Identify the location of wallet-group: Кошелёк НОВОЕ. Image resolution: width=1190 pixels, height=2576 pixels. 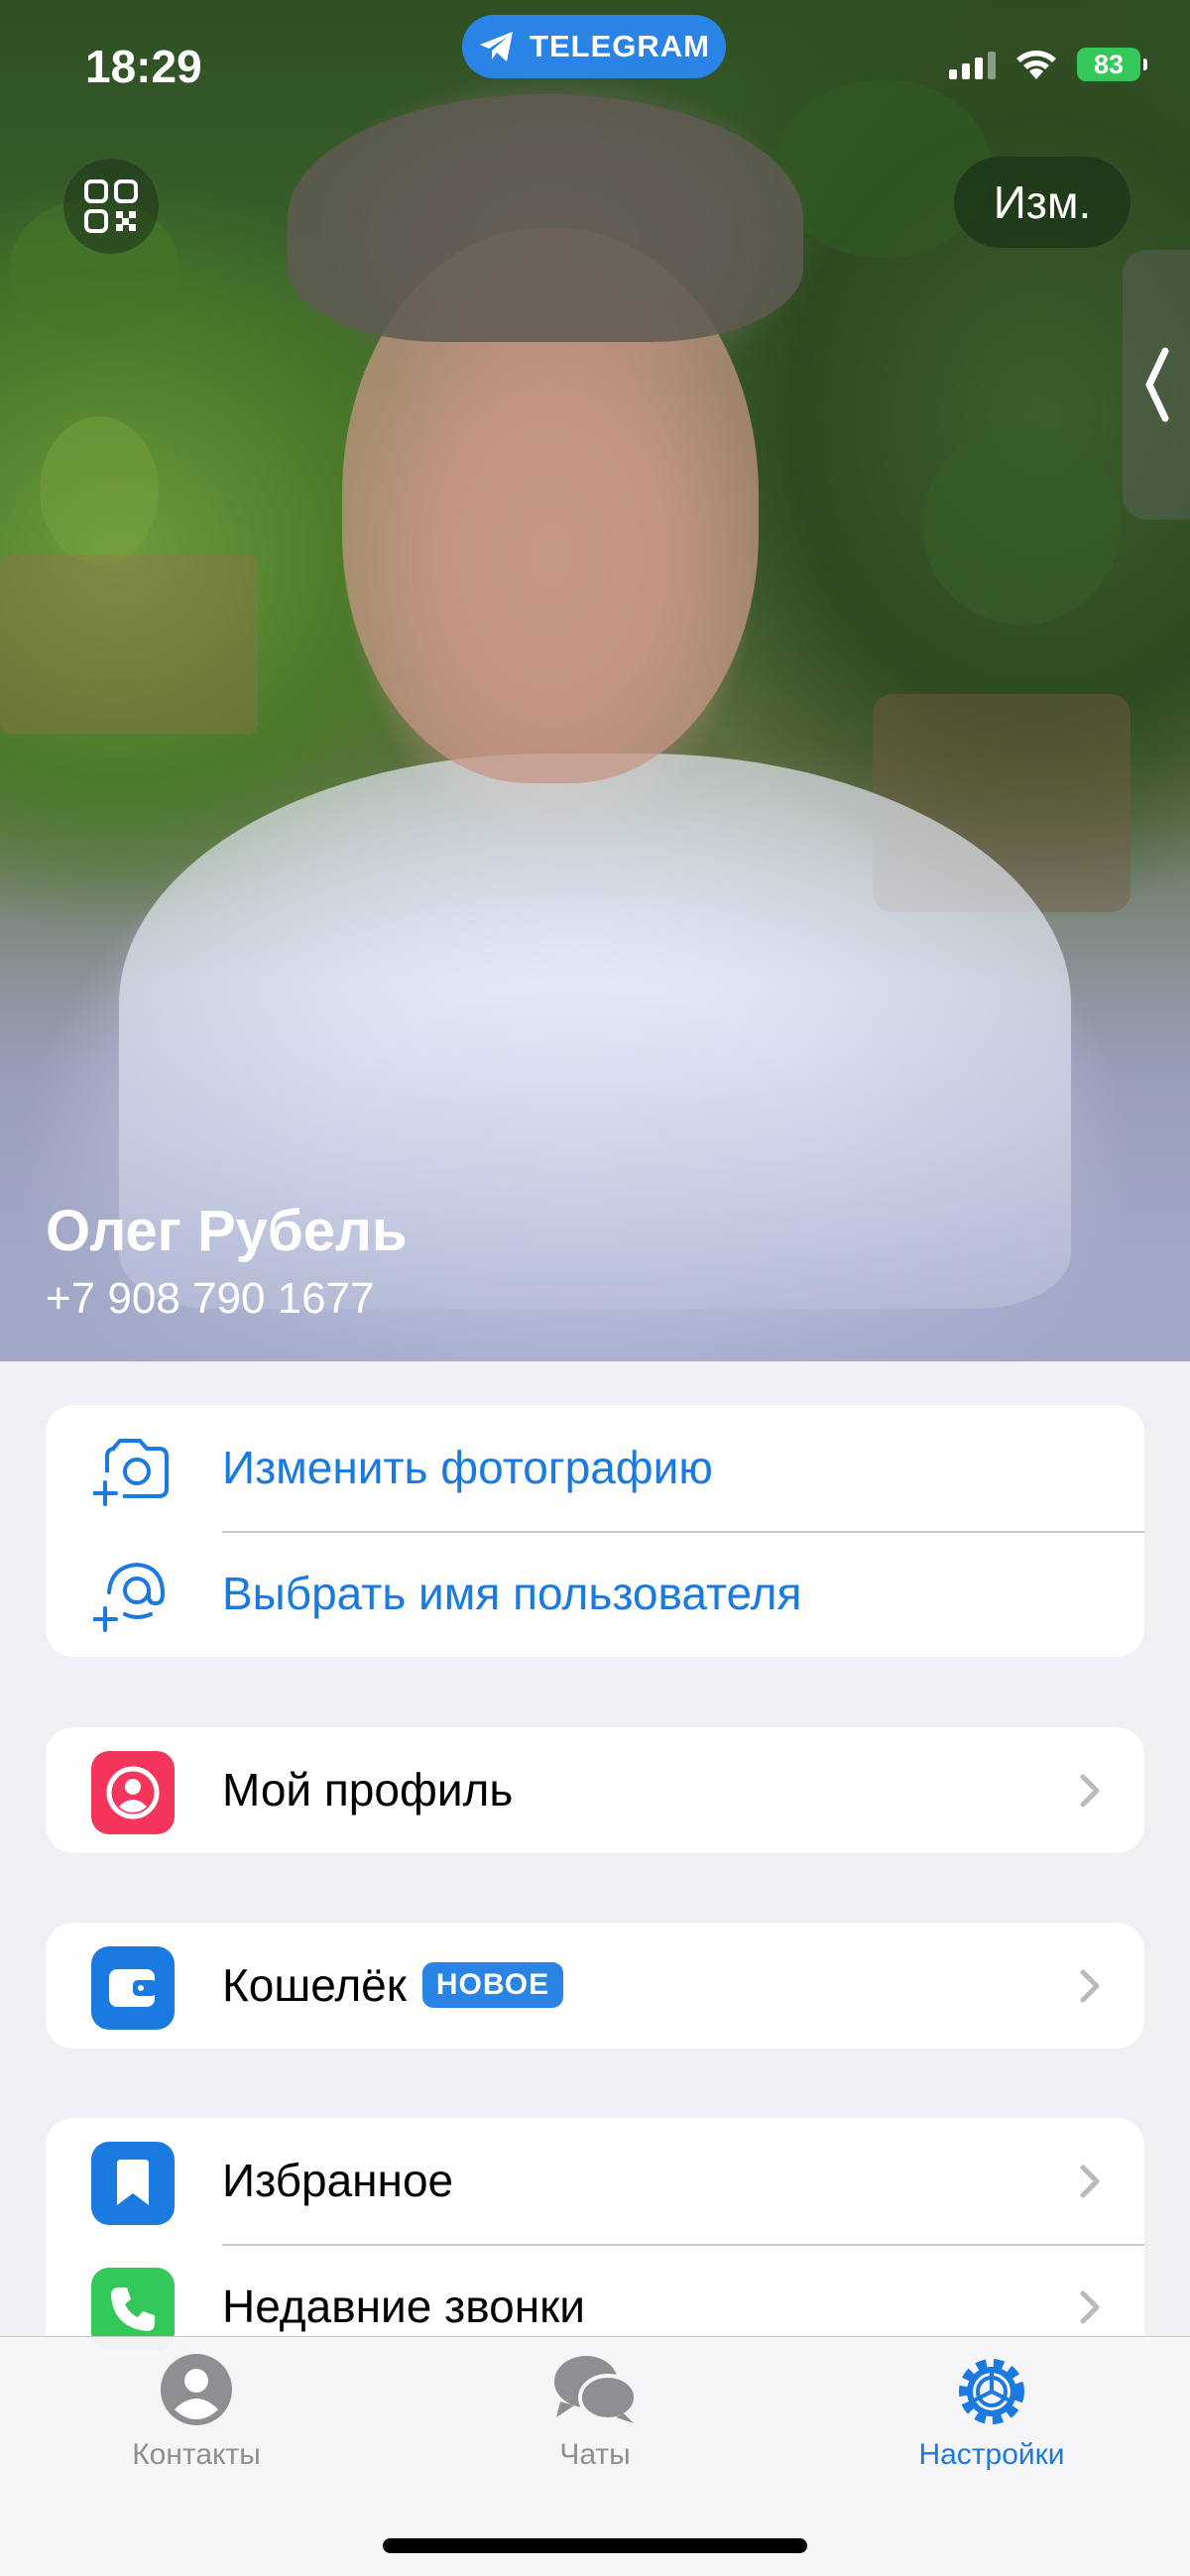
(595, 1986).